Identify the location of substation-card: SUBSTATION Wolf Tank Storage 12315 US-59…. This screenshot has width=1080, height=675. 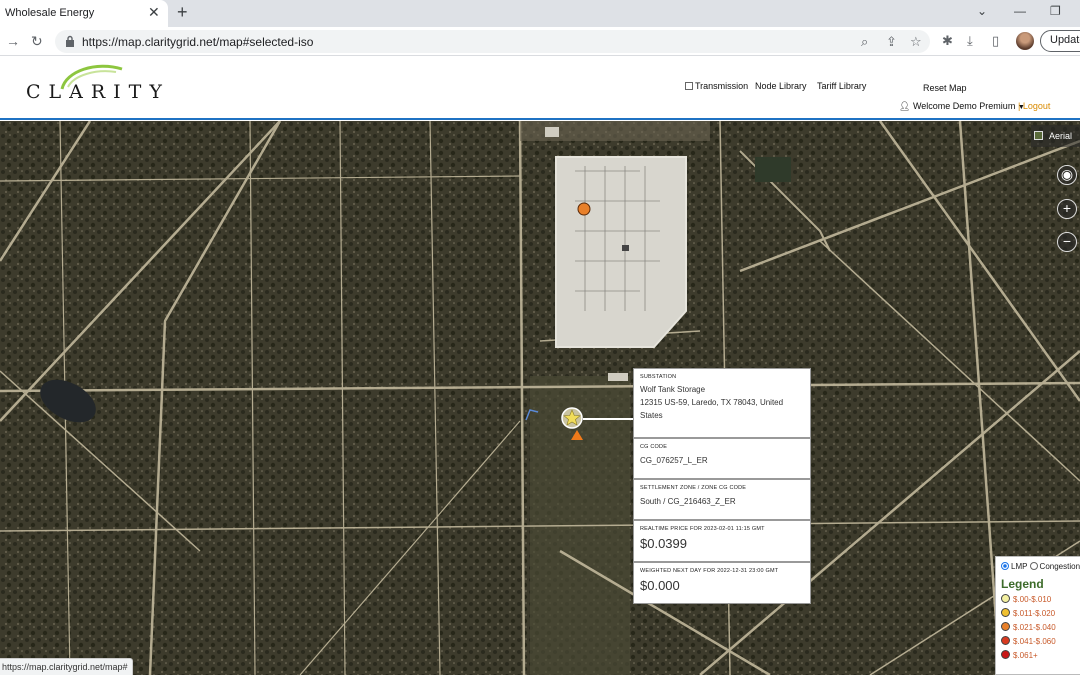
(722, 403).